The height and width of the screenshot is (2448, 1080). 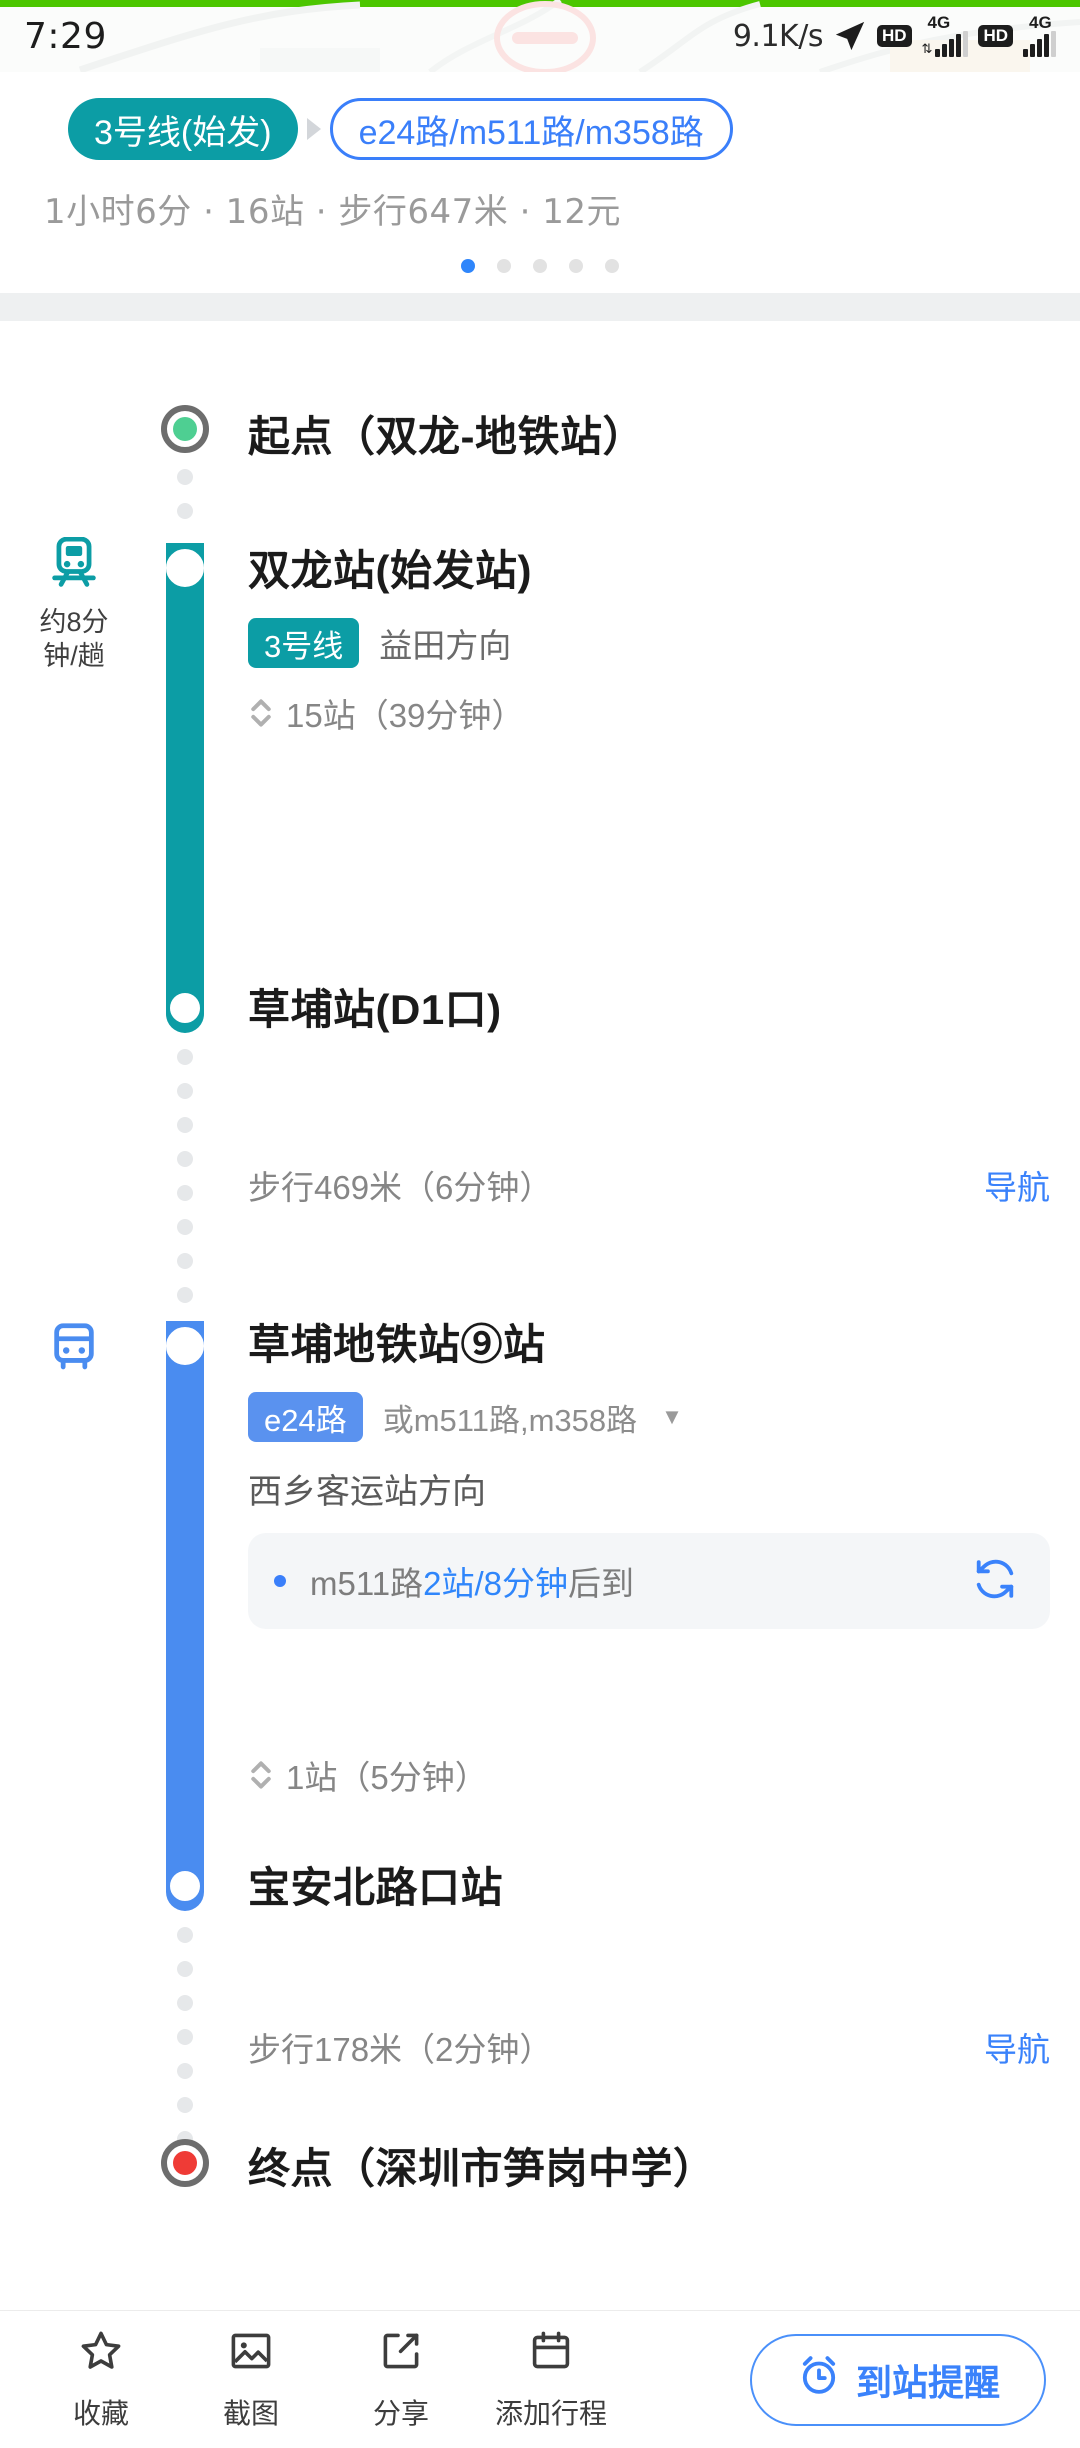 What do you see at coordinates (375, 1009) in the screenshot?
I see `metro-alight-stop-label: 草埔站(D1口)` at bounding box center [375, 1009].